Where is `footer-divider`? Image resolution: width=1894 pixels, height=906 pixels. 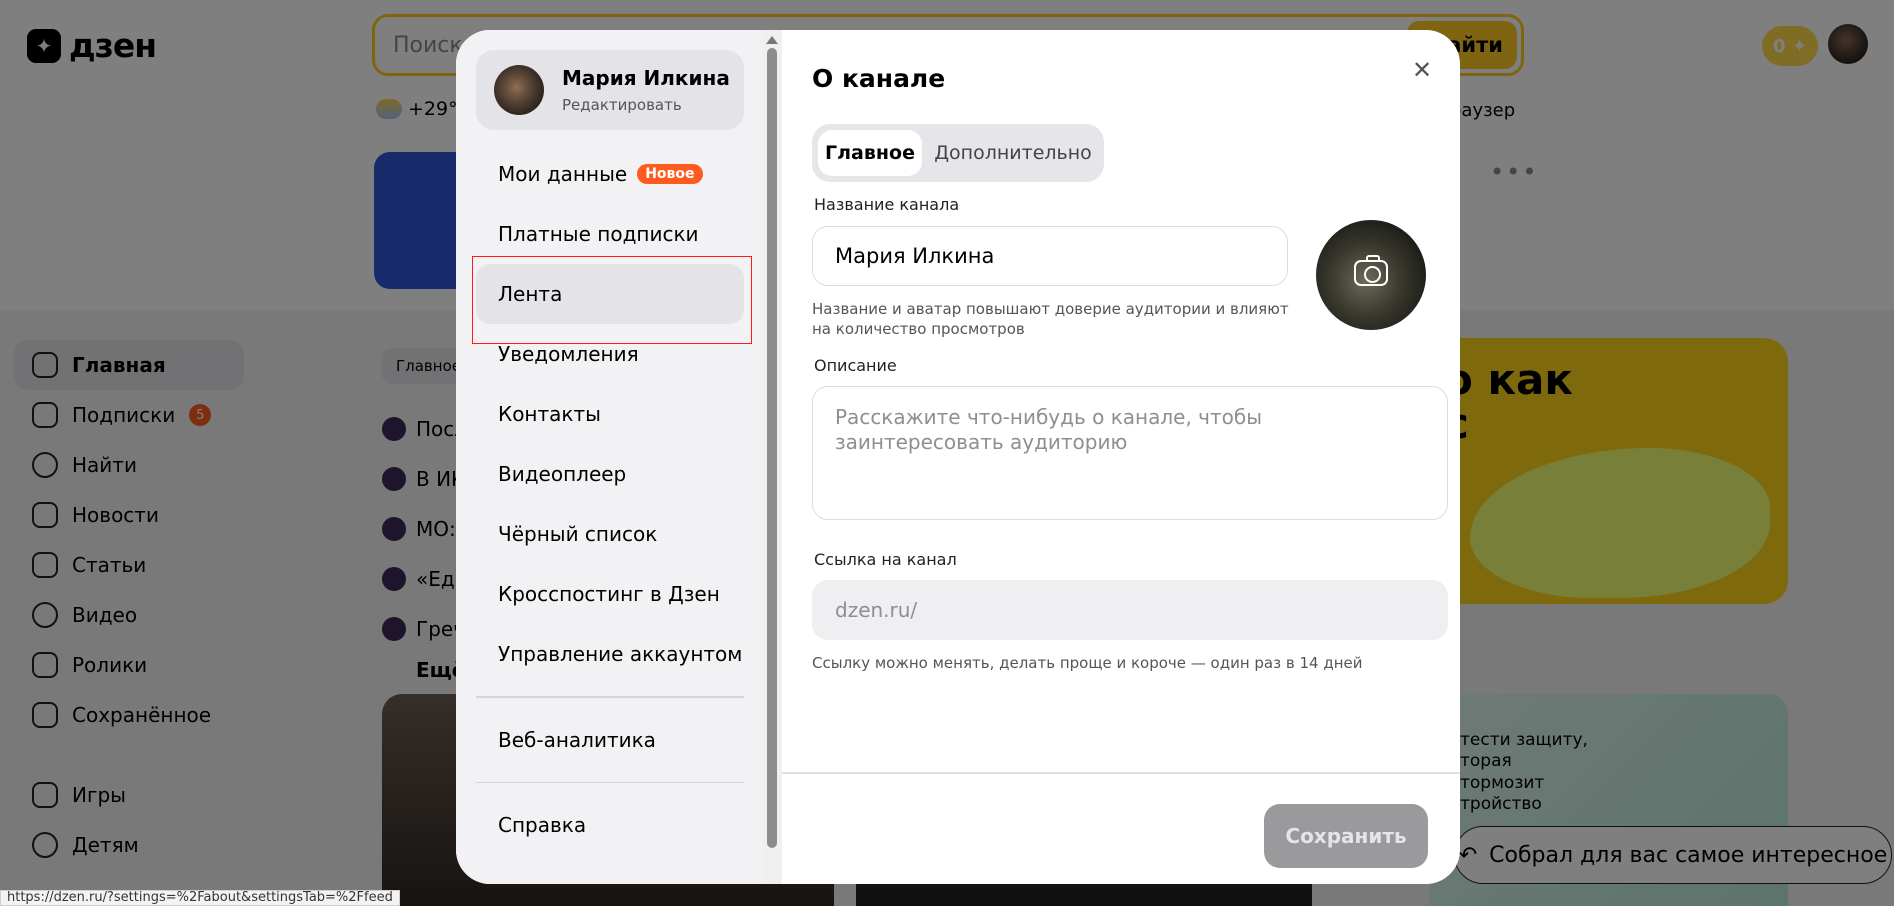 footer-divider is located at coordinates (1121, 773).